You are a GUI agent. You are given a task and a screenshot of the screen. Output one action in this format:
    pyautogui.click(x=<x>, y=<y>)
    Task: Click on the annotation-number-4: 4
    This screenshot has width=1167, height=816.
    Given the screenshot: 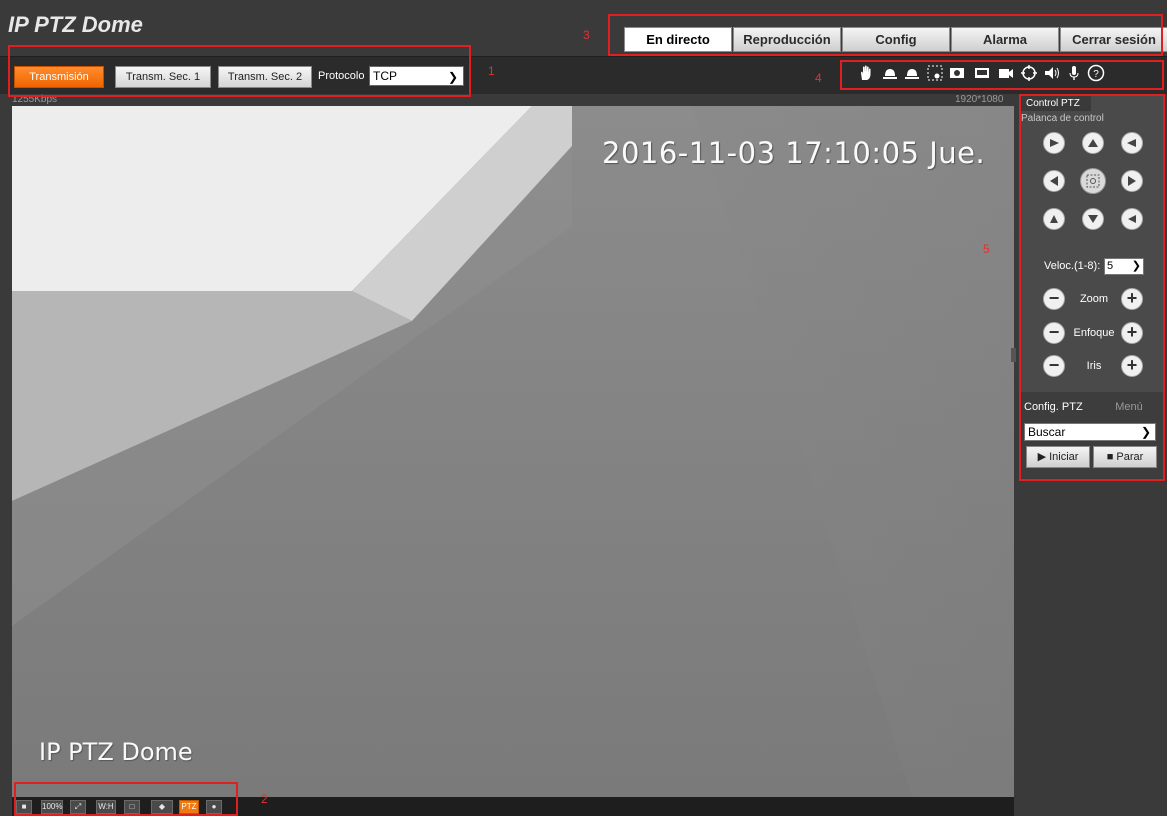 What is the action you would take?
    pyautogui.click(x=818, y=78)
    